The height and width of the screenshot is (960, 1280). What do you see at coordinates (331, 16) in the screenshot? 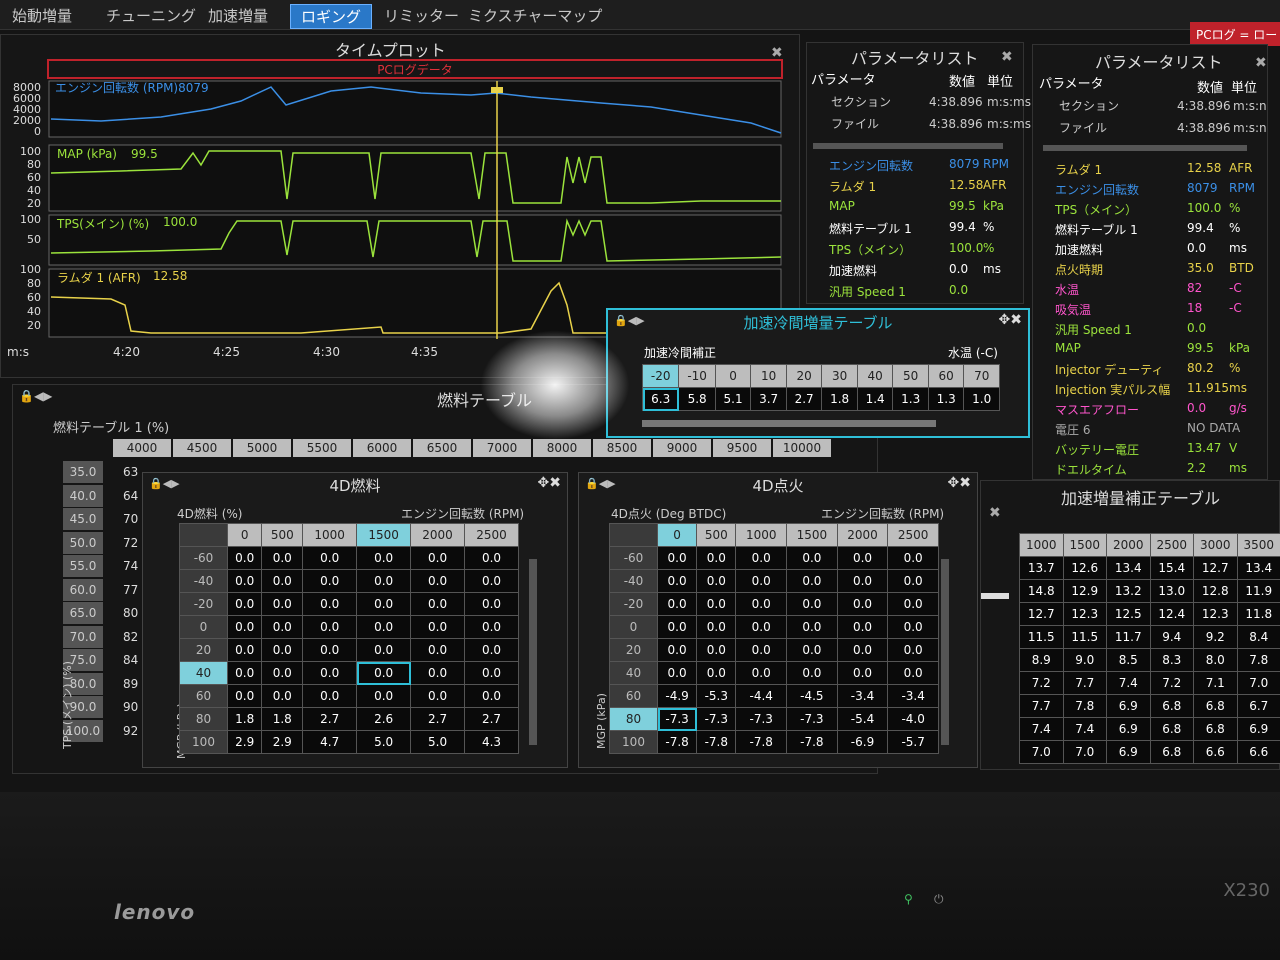
I see `menu-logging: ロギング` at bounding box center [331, 16].